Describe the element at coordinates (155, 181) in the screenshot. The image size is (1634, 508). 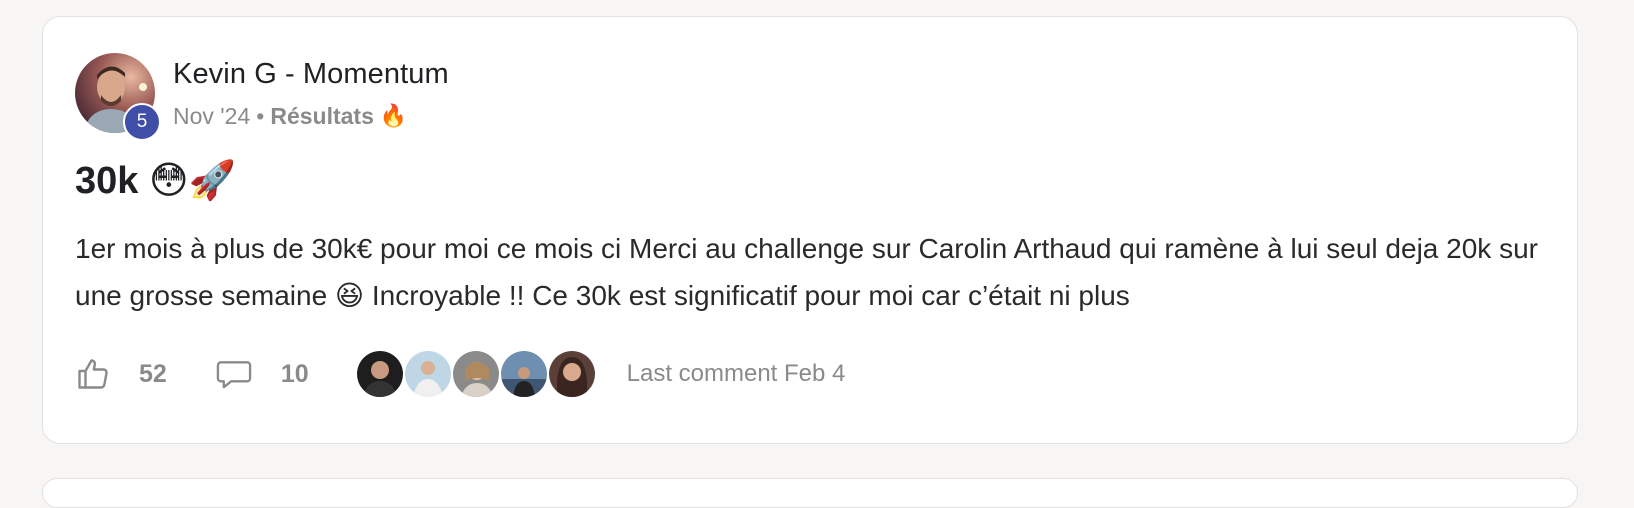
I see `post-title: 30k 😳🚀` at that location.